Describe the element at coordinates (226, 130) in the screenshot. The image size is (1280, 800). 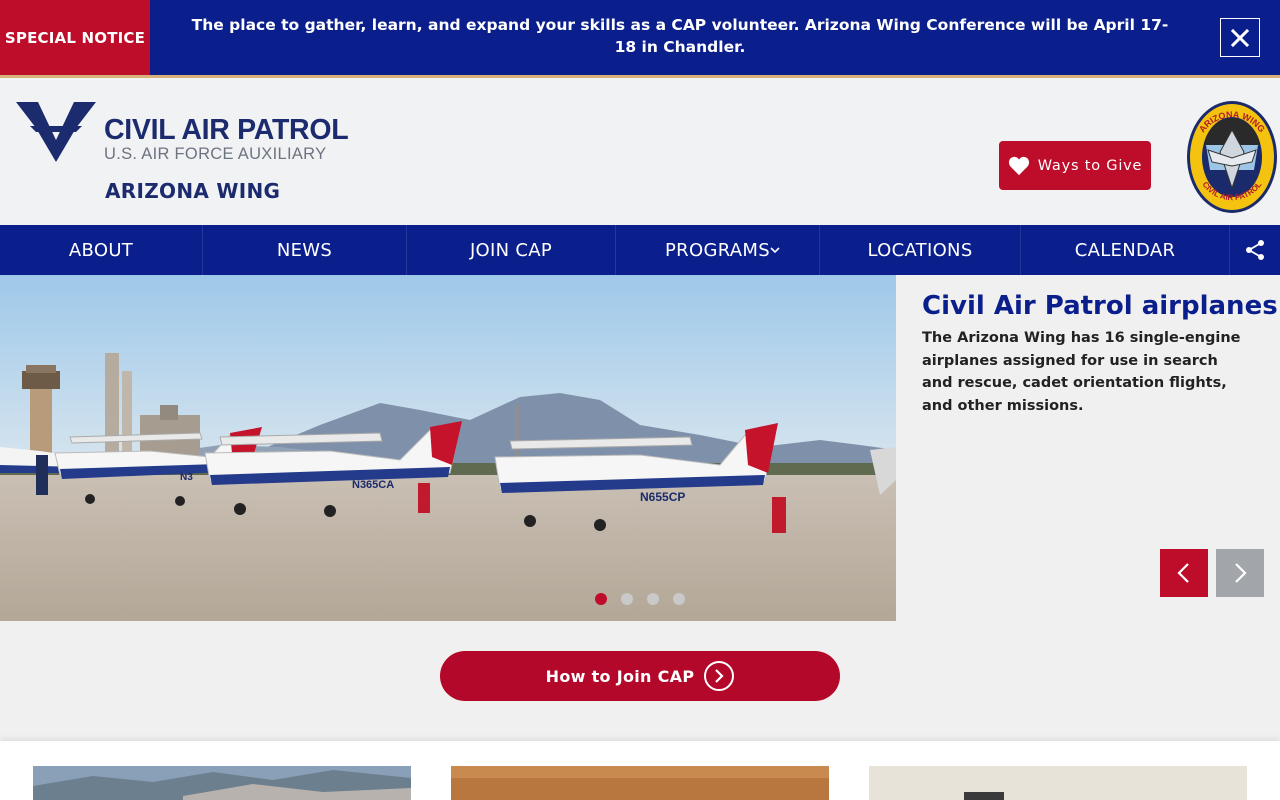
I see `logo-title: CIVIL AIR PATROL` at that location.